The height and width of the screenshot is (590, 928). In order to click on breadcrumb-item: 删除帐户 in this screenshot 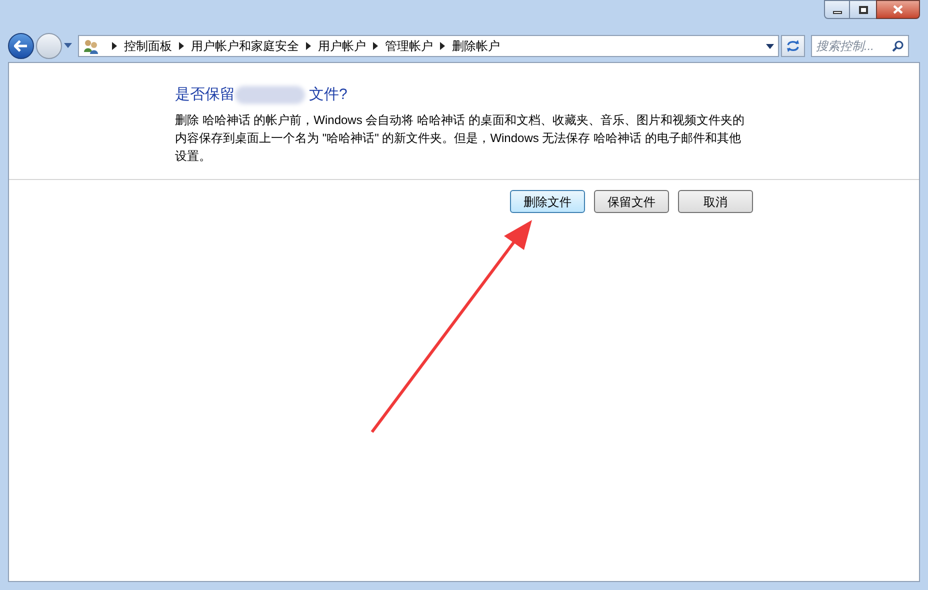, I will do `click(476, 46)`.